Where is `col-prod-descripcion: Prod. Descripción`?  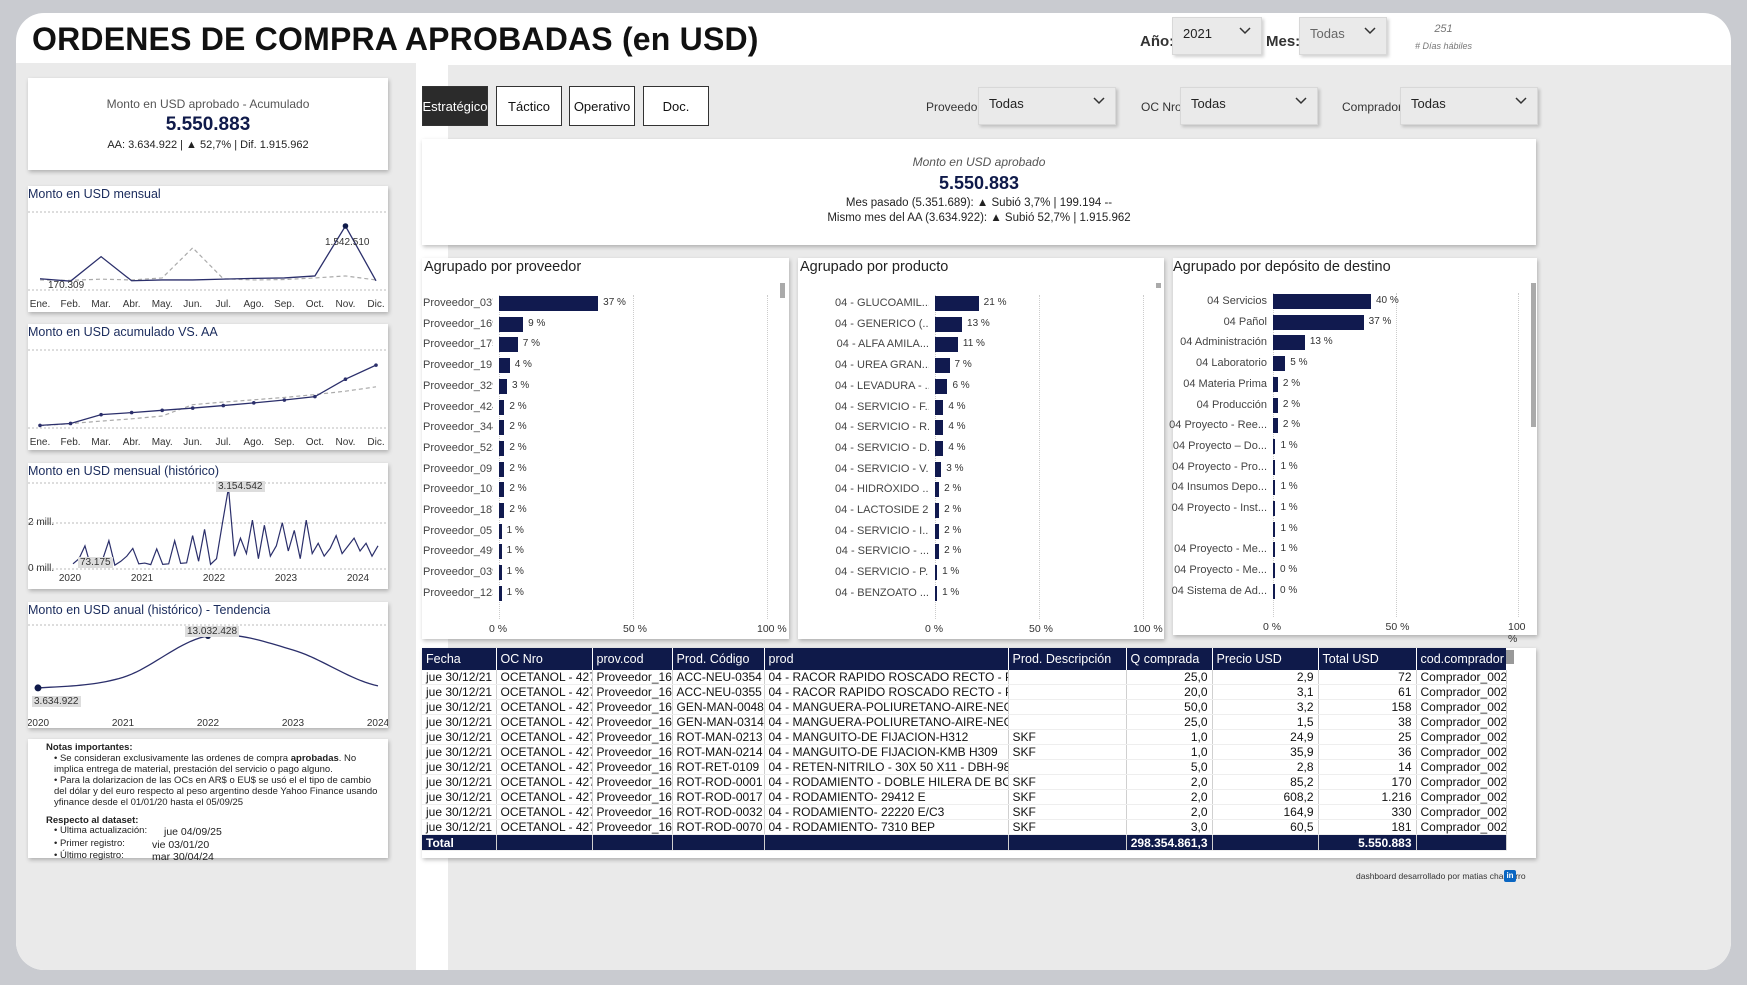
col-prod-descripcion: Prod. Descripción is located at coordinates (1067, 659).